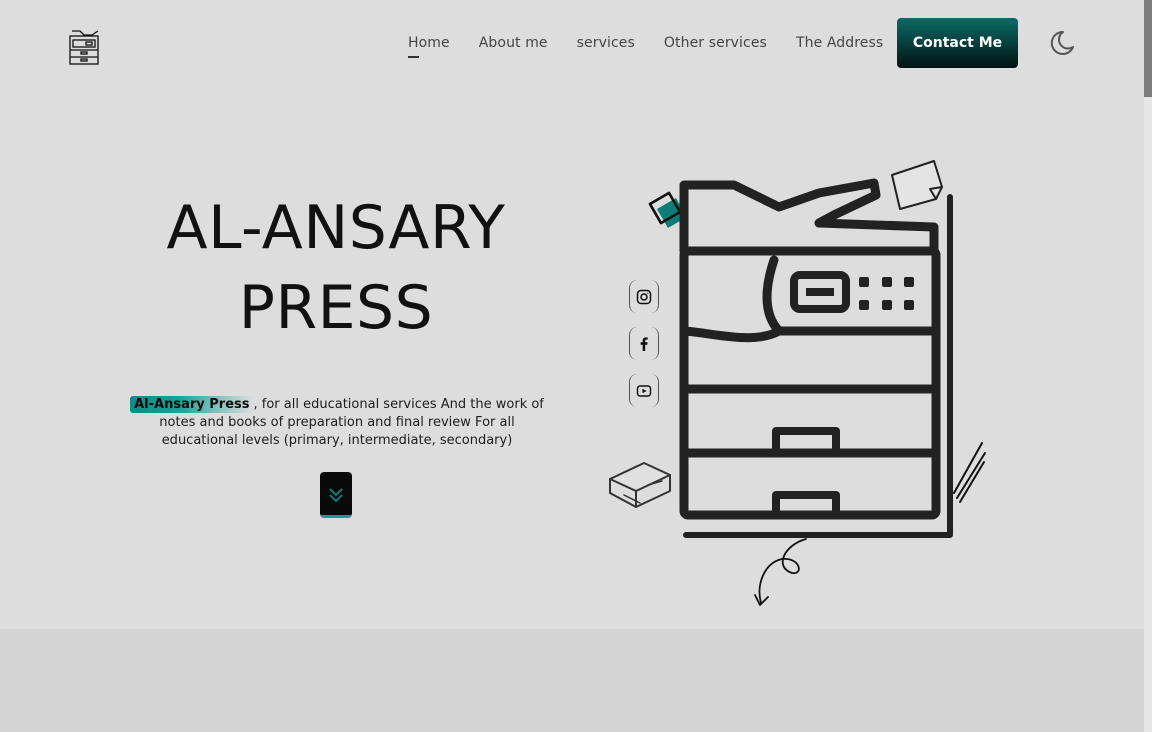 This screenshot has height=732, width=1152. What do you see at coordinates (513, 43) in the screenshot?
I see `nav-about-me: About me` at bounding box center [513, 43].